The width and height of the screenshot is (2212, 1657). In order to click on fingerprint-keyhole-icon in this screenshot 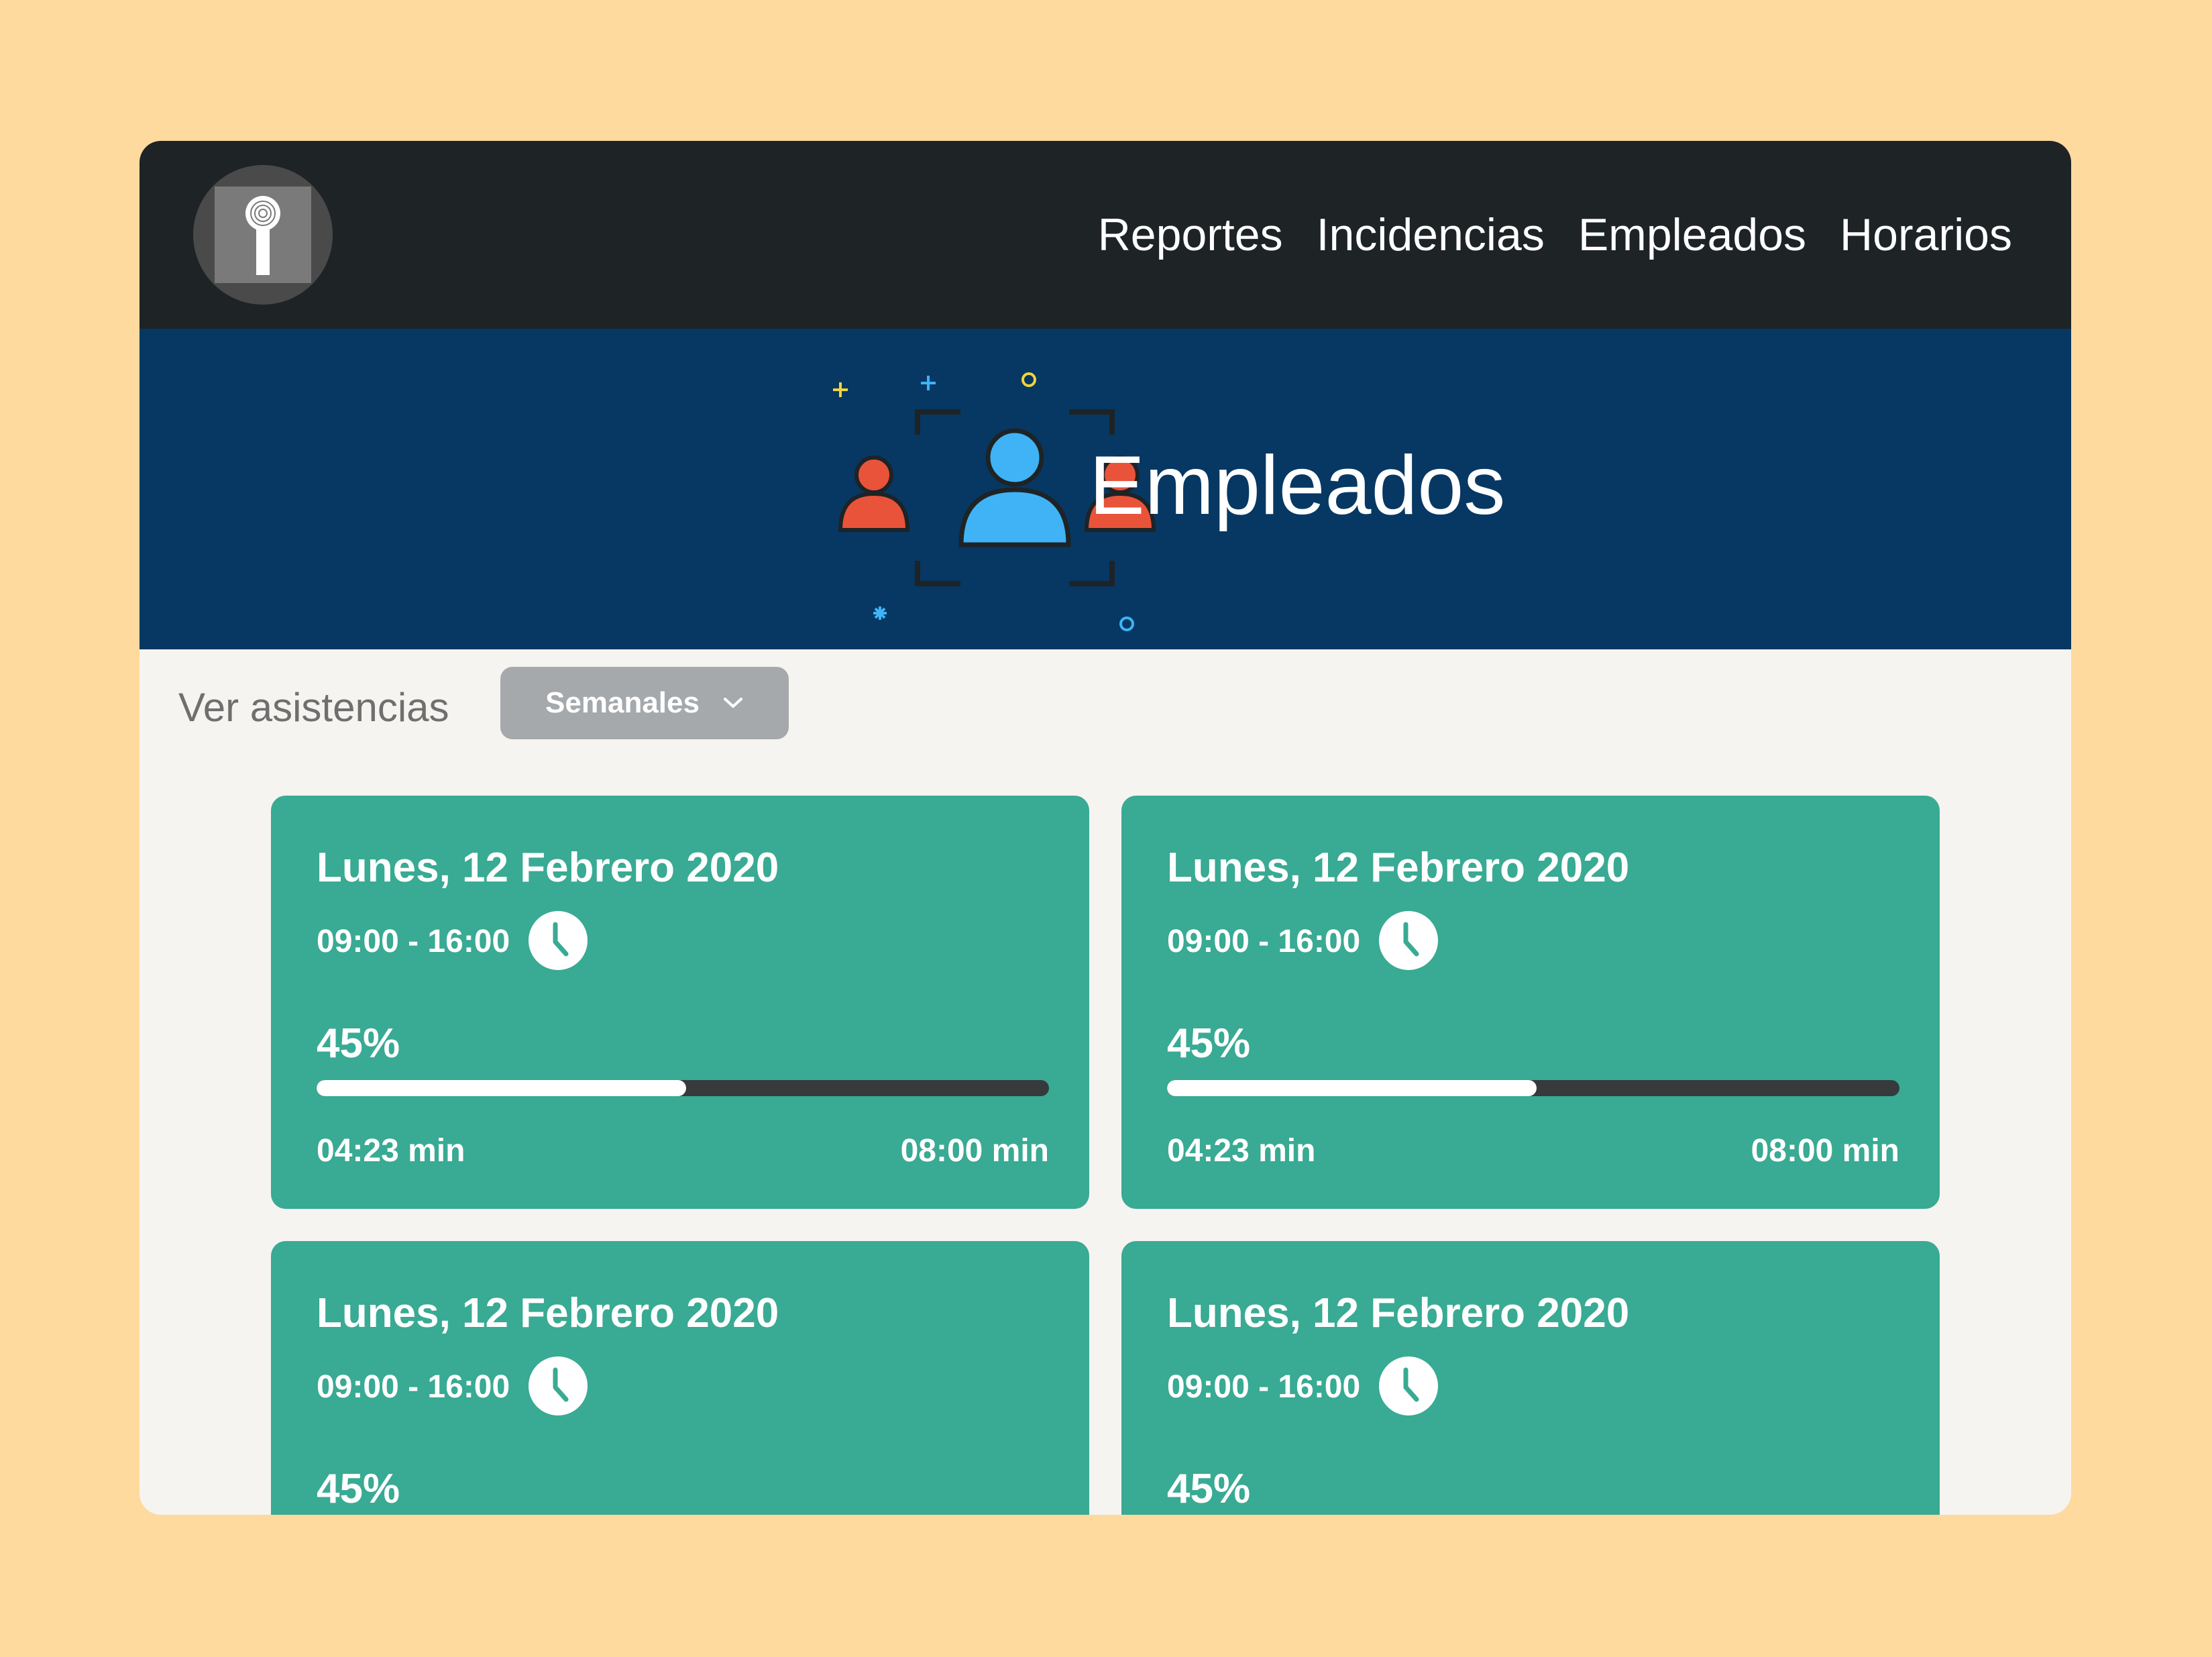, I will do `click(263, 235)`.